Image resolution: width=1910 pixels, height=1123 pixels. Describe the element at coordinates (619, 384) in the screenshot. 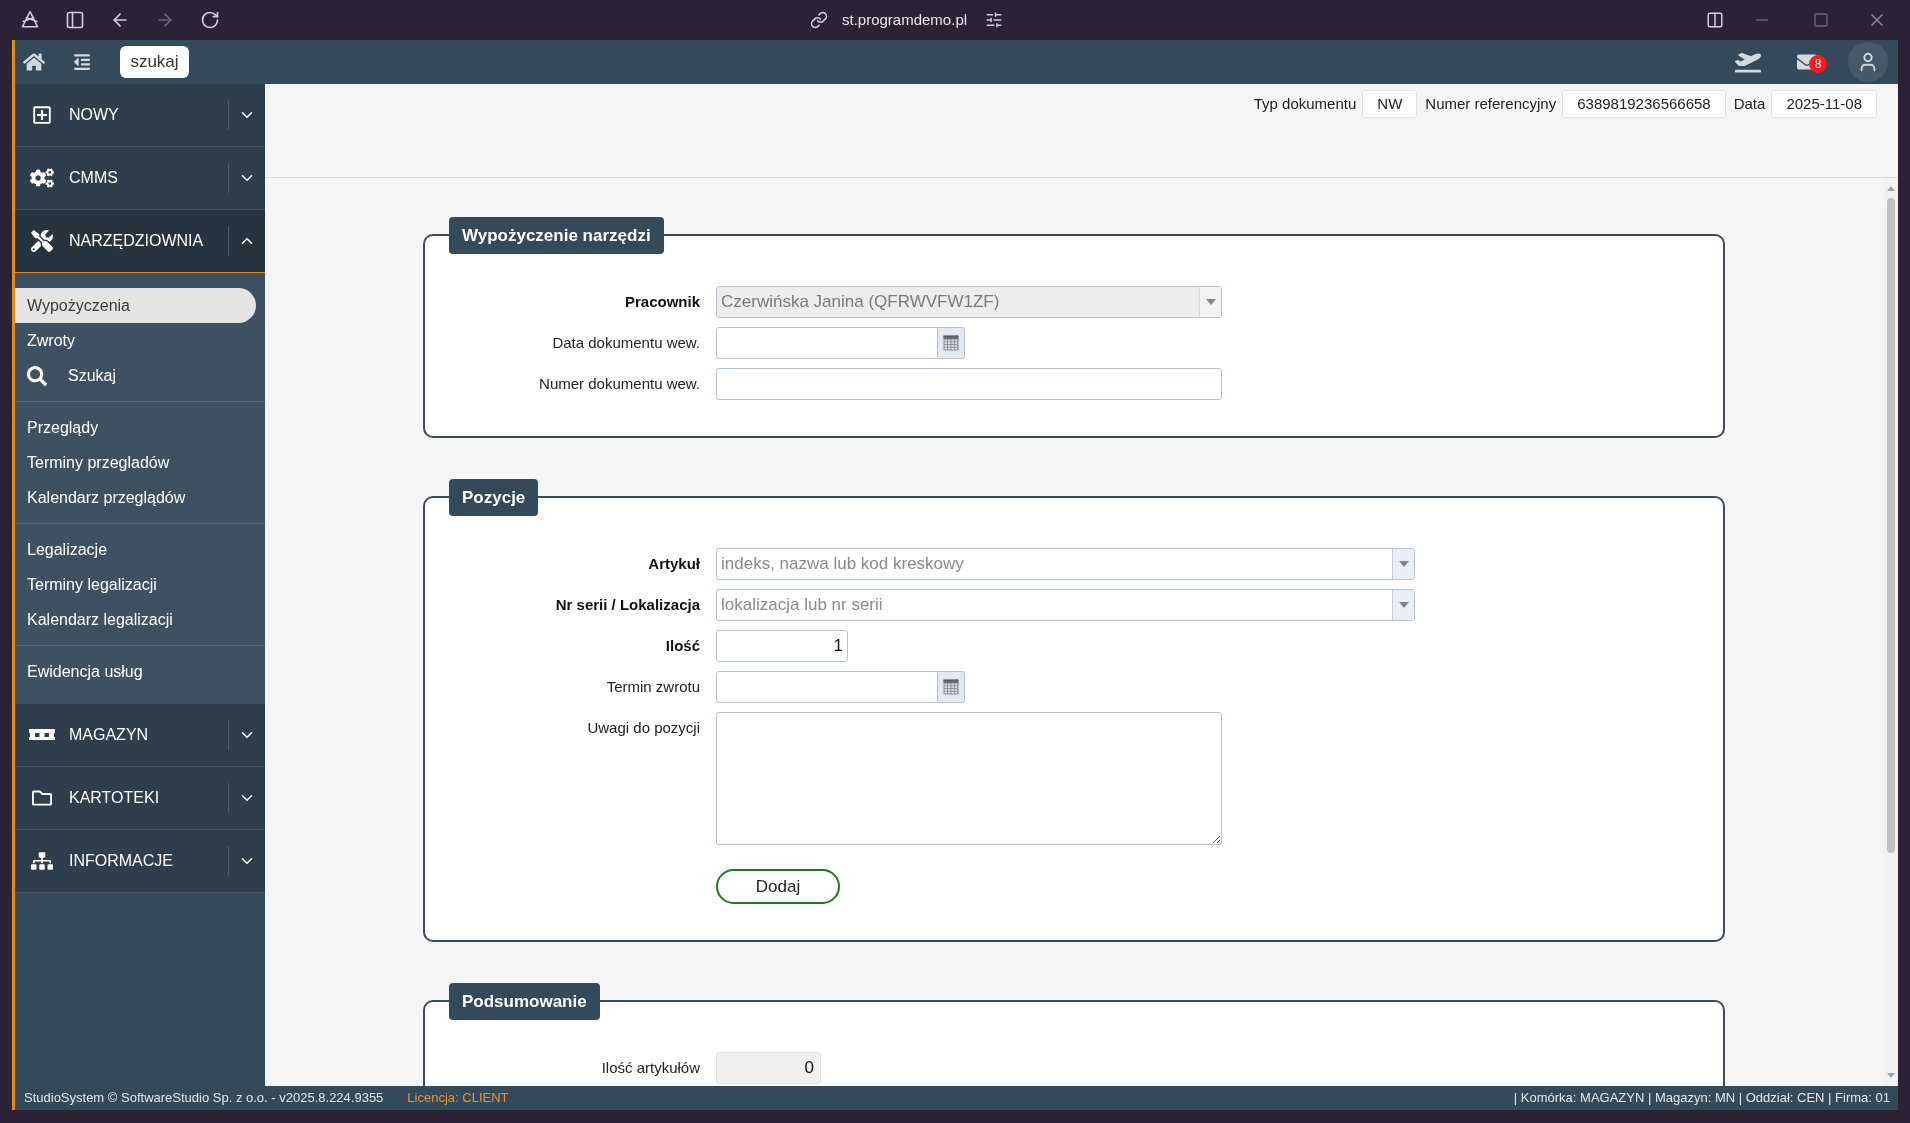

I see `field-label: Numer dokumentu wew.` at that location.